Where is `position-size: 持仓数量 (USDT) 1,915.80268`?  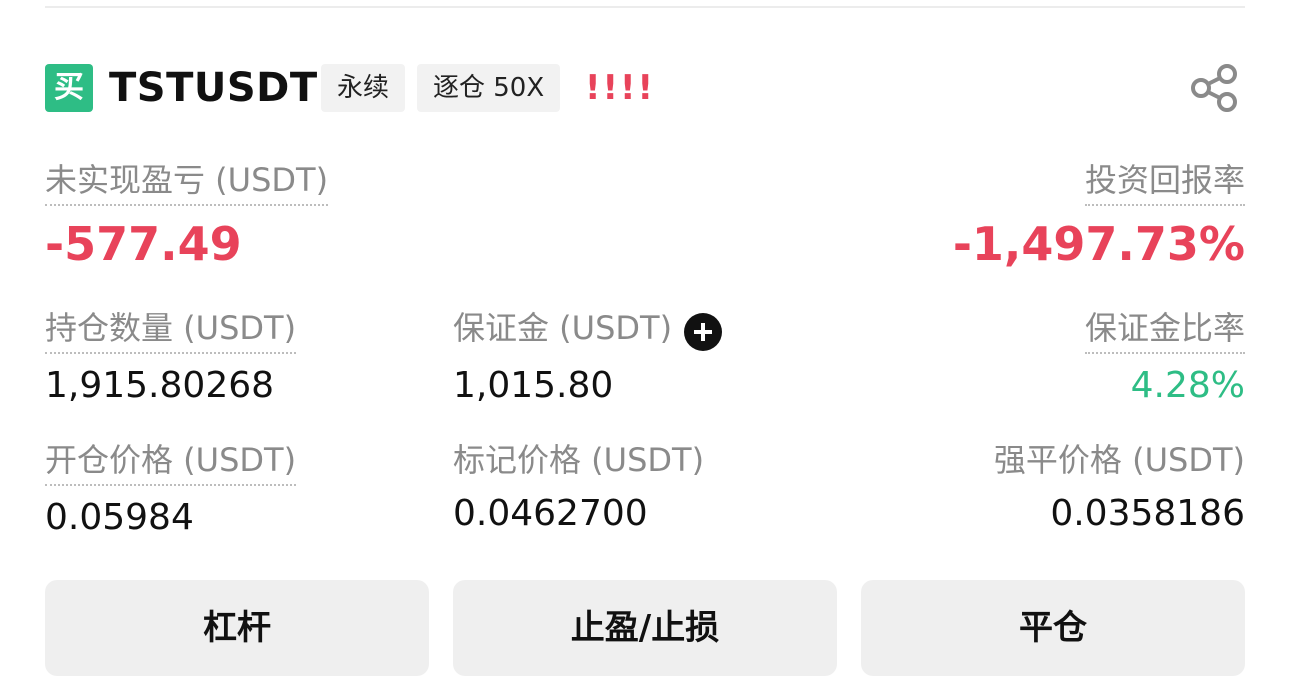 position-size: 持仓数量 (USDT) 1,915.80268 is located at coordinates (171, 358).